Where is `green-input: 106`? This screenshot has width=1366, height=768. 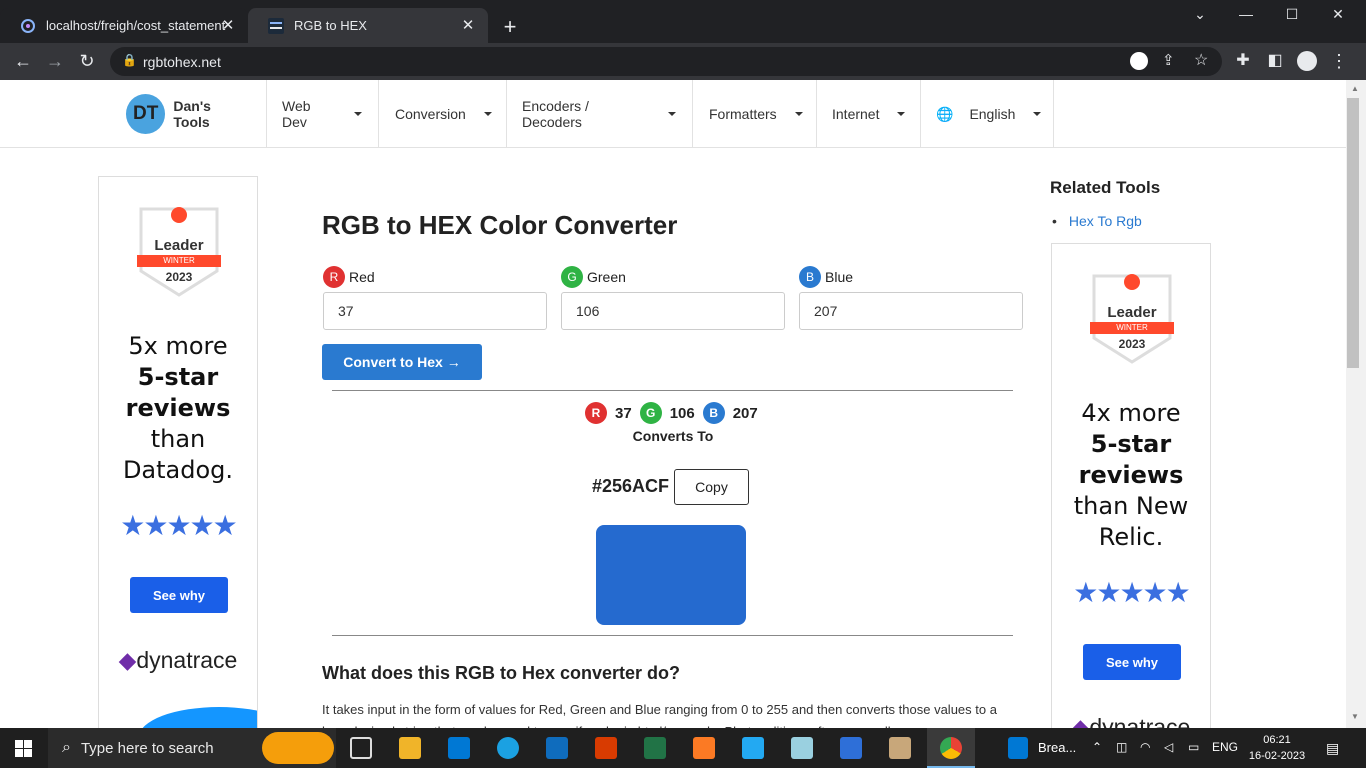 green-input: 106 is located at coordinates (673, 311).